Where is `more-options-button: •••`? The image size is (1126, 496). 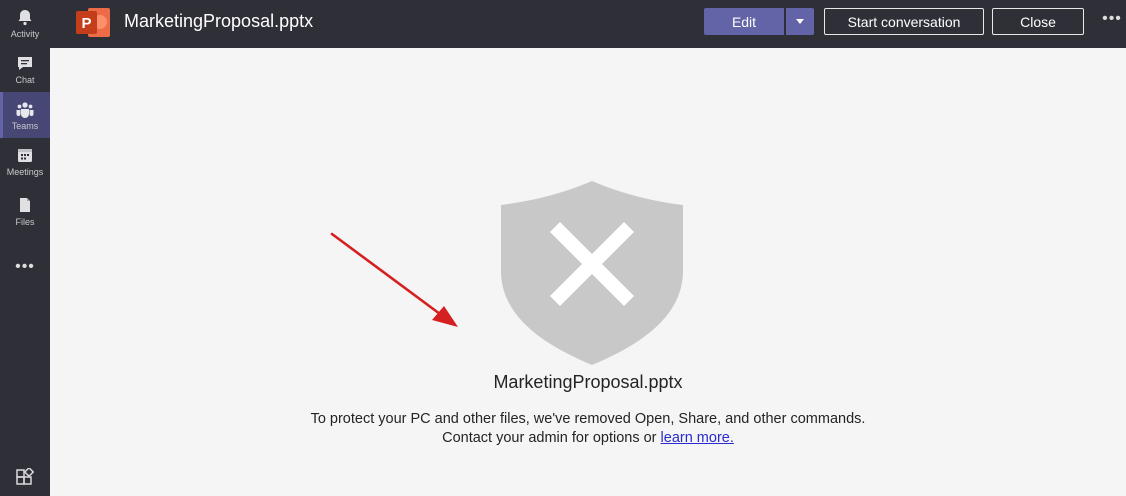 more-options-button: ••• is located at coordinates (1112, 21).